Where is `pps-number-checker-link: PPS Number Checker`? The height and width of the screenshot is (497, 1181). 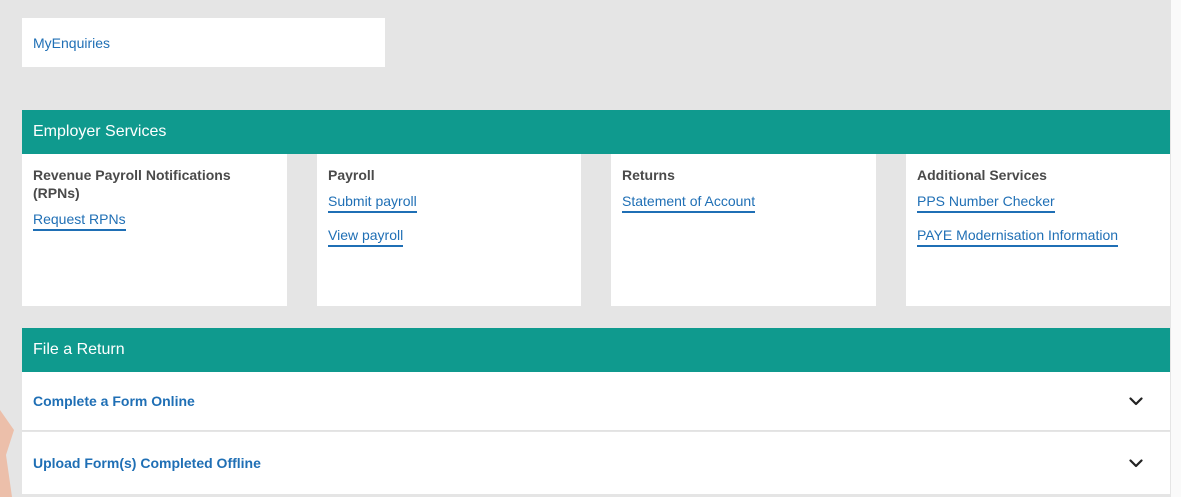 pps-number-checker-link: PPS Number Checker is located at coordinates (986, 202).